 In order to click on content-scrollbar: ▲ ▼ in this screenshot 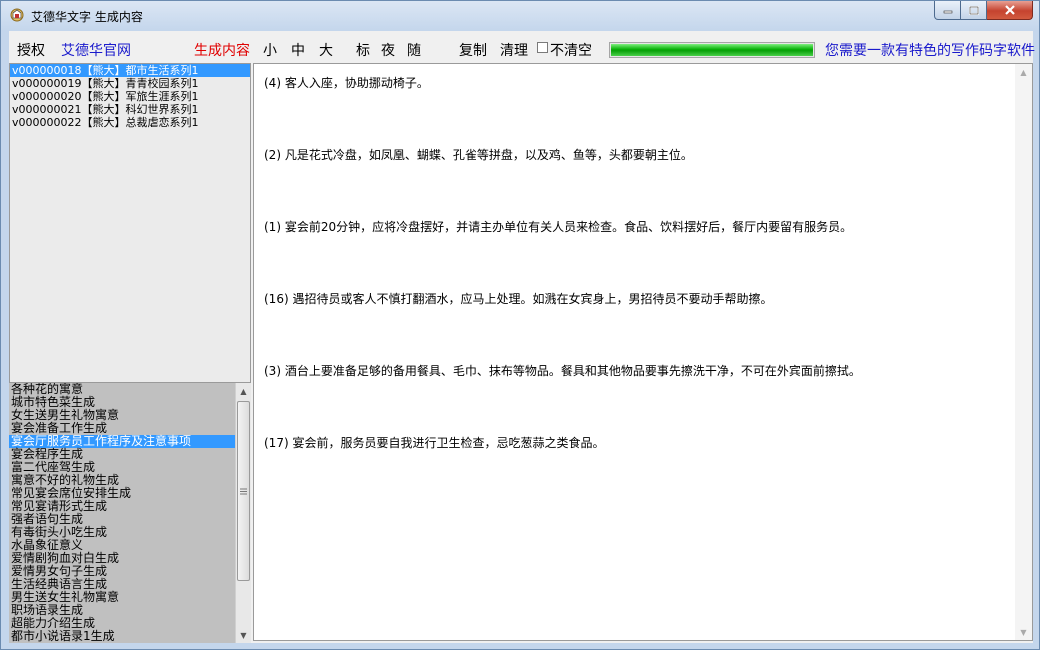, I will do `click(1023, 352)`.